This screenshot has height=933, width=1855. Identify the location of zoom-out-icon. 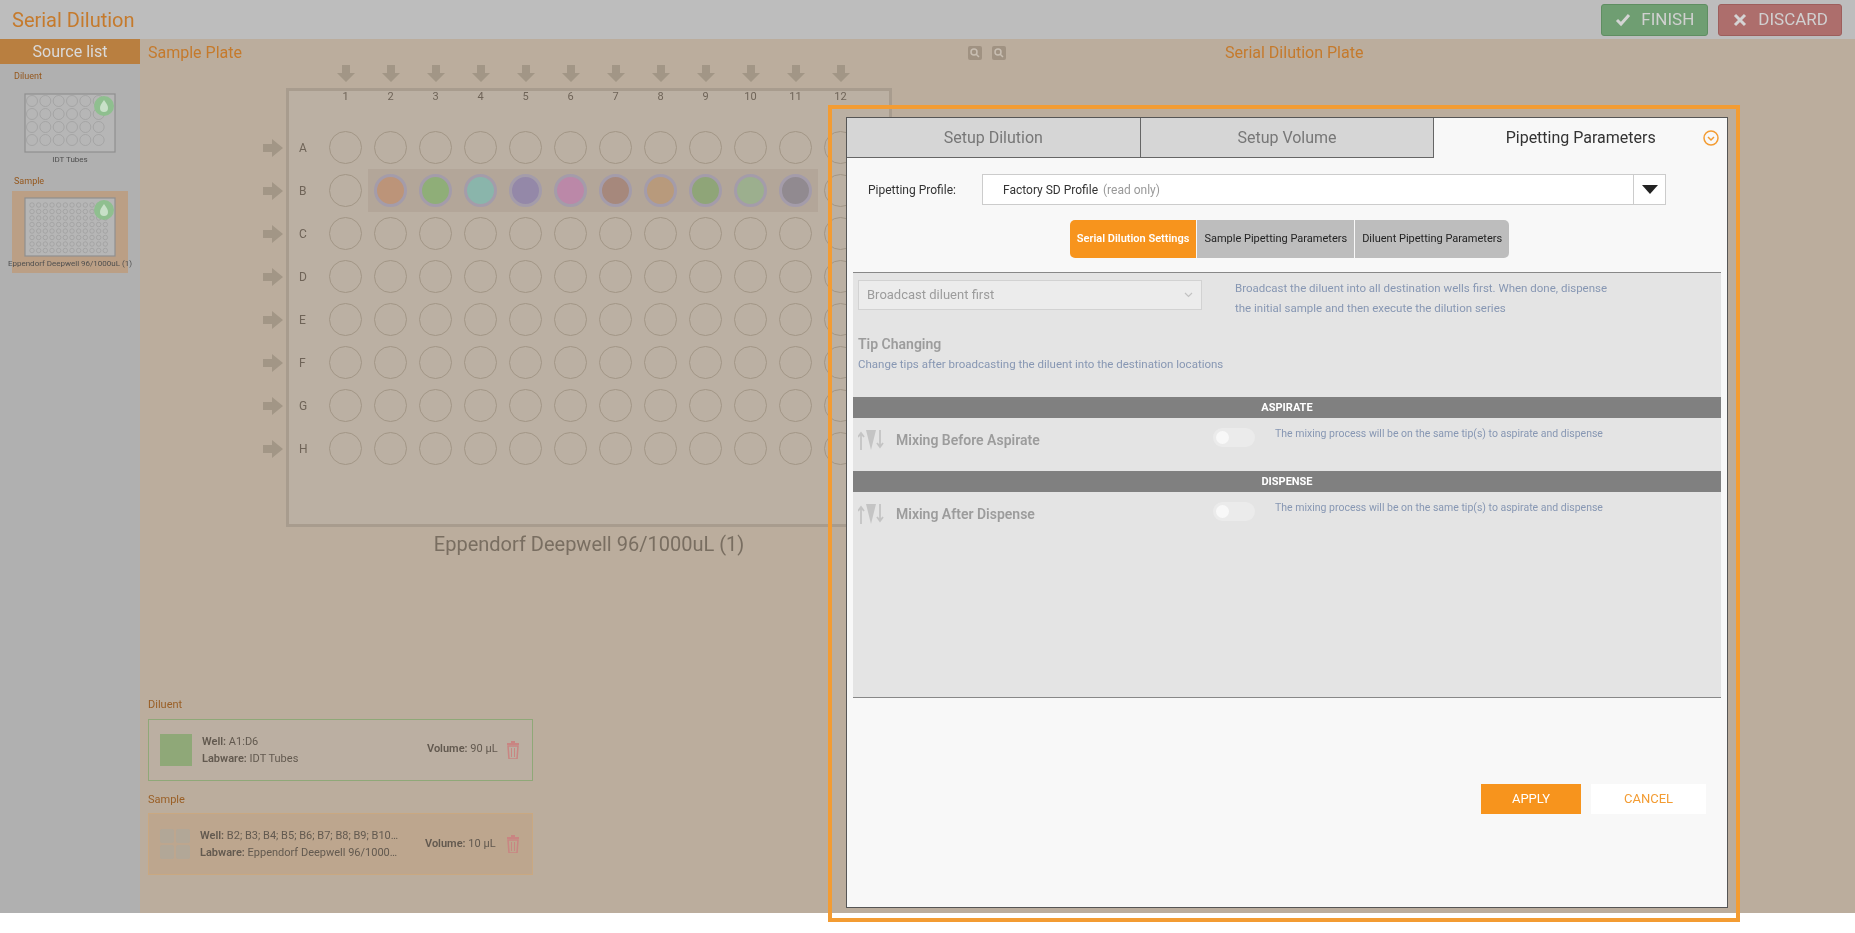
(999, 53).